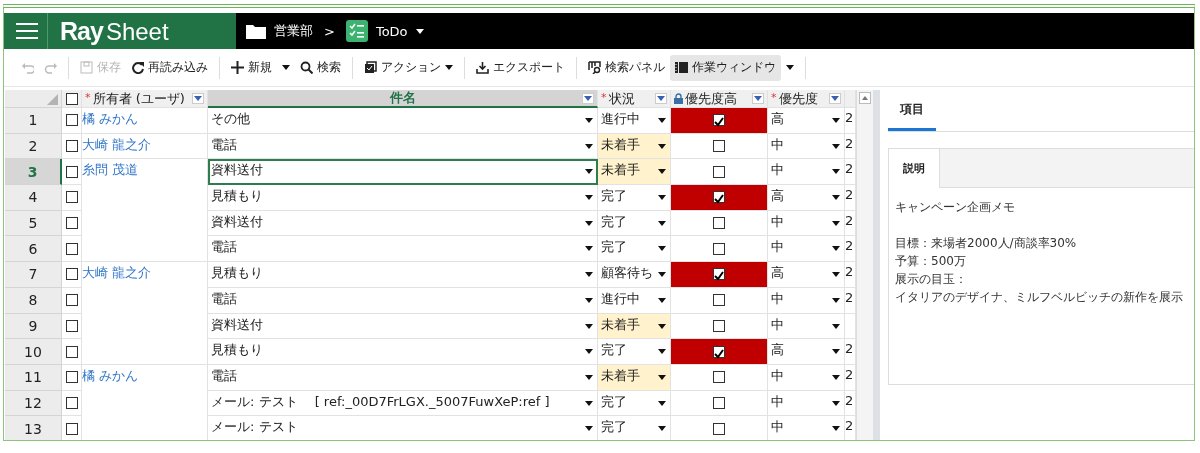 This screenshot has height=453, width=1200. I want to click on row-number: 7, so click(33, 275).